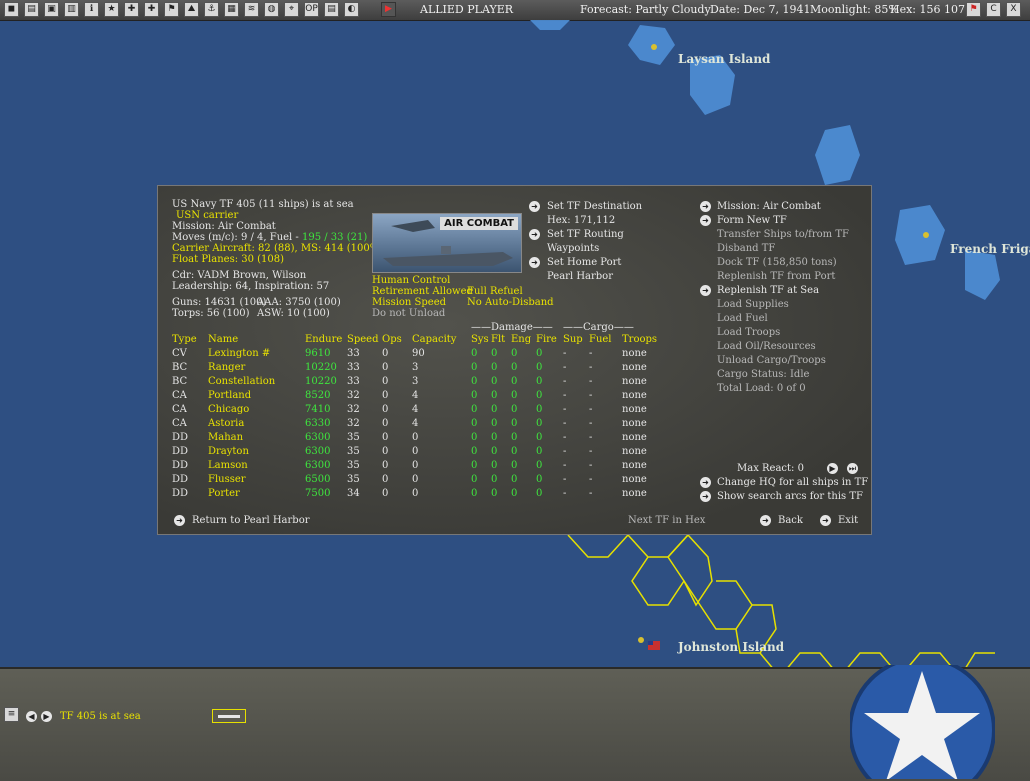 This screenshot has height=781, width=1030. What do you see at coordinates (191, 9) in the screenshot?
I see `terrain-icon: ⛰` at bounding box center [191, 9].